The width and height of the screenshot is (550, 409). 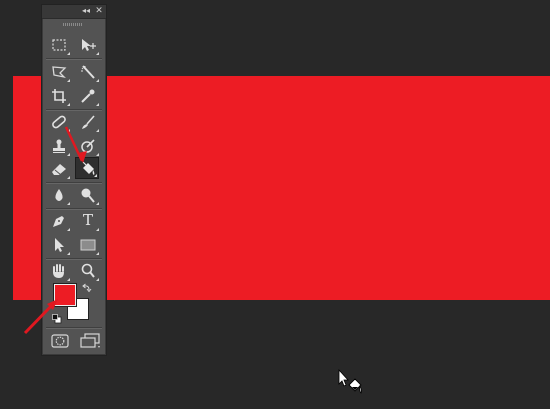 I want to click on rectangular-marquee-icon, so click(x=59, y=45).